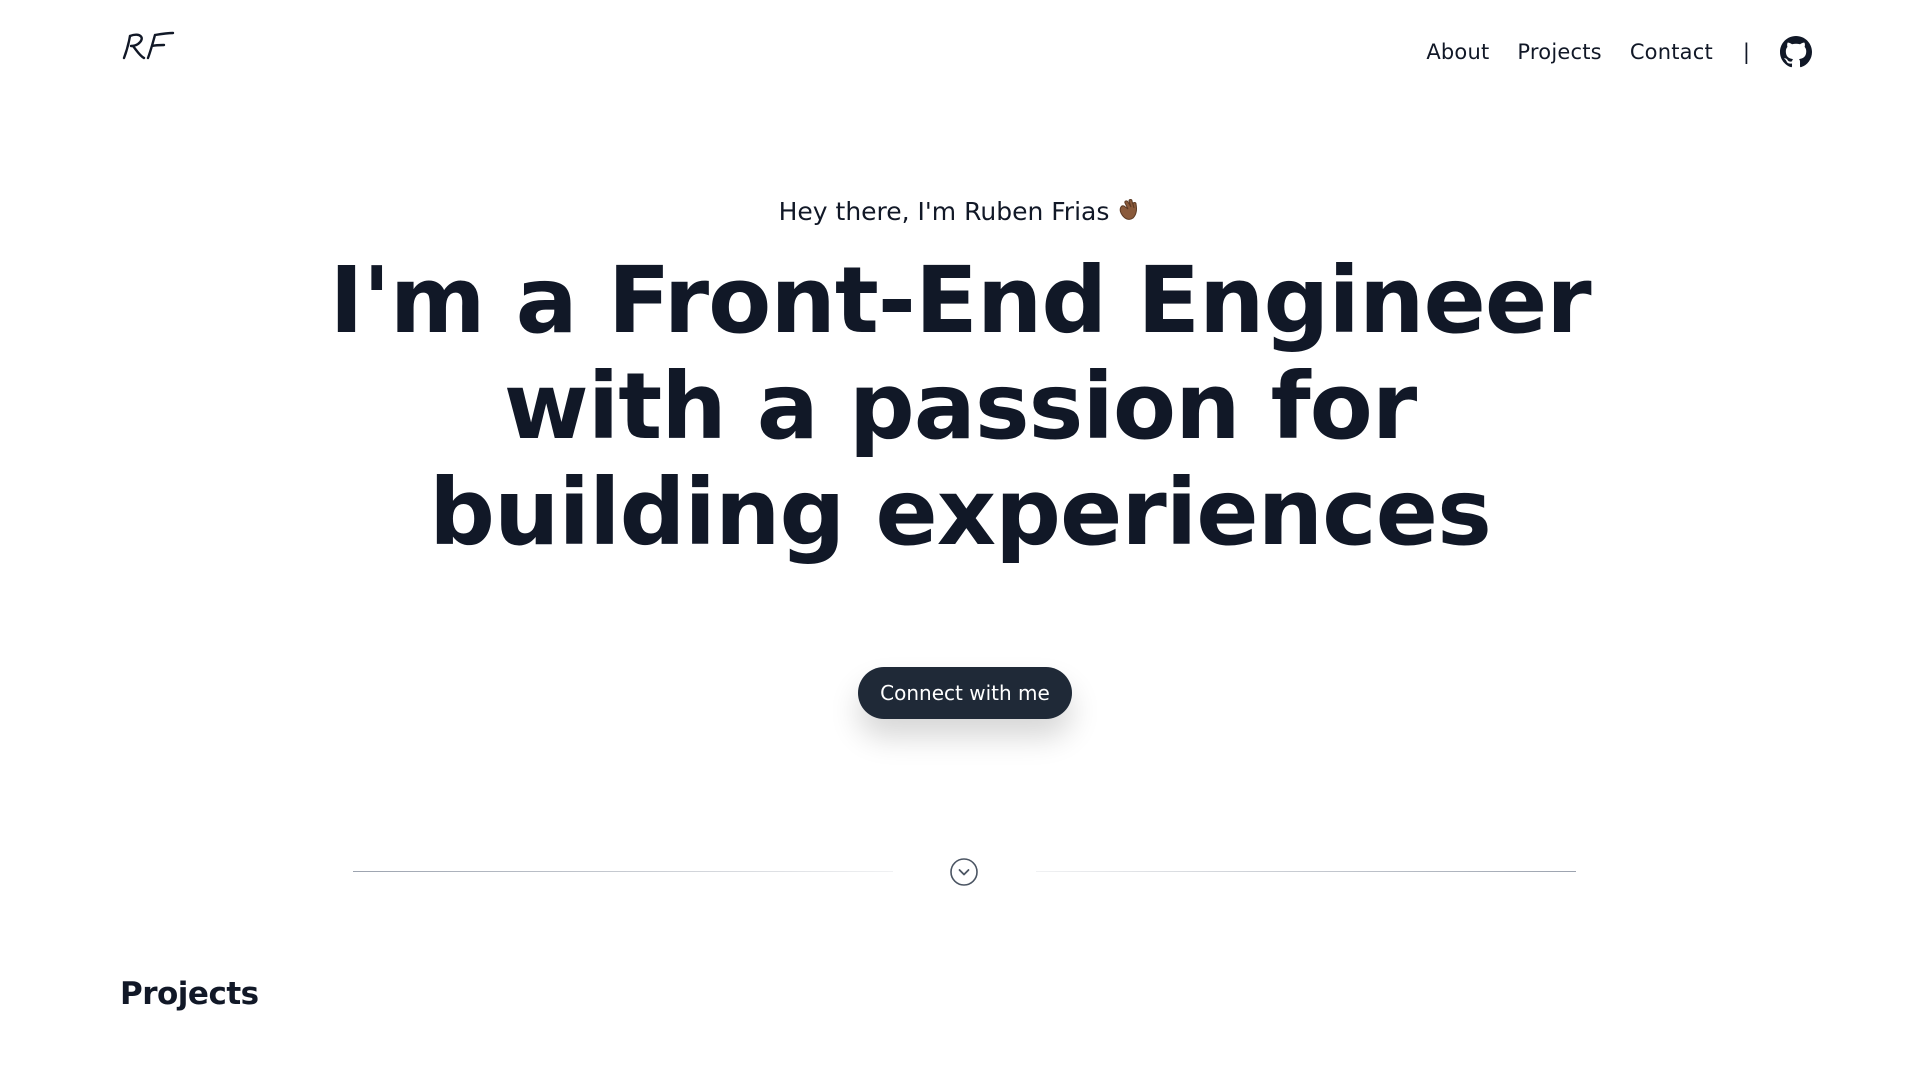  Describe the element at coordinates (623, 871) in the screenshot. I see `divider-line-left` at that location.